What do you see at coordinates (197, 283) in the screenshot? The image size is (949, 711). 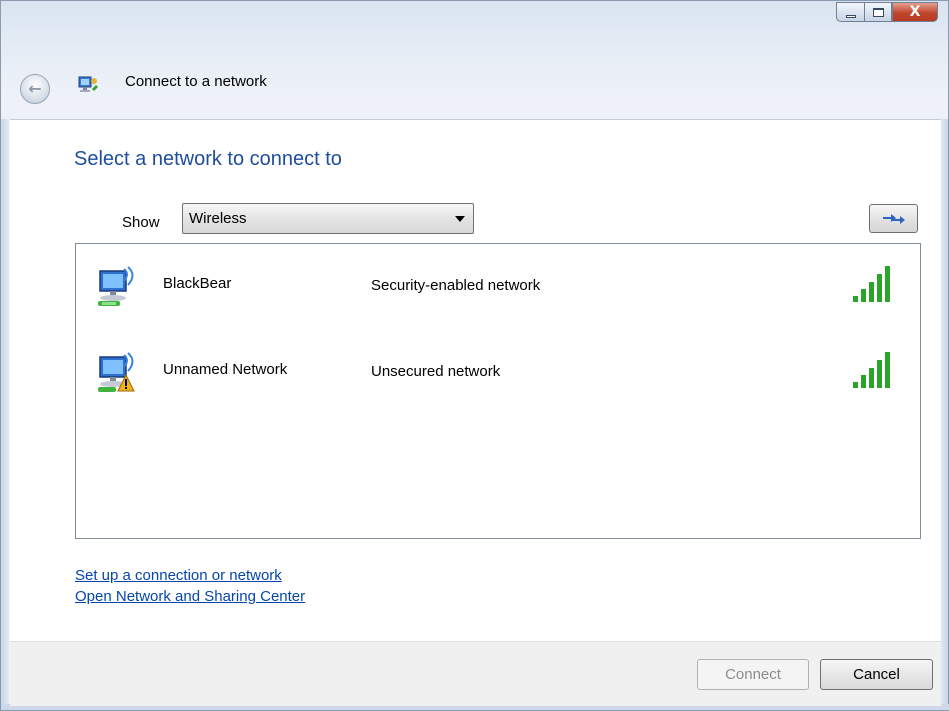 I see `network-name: BlackBear` at bounding box center [197, 283].